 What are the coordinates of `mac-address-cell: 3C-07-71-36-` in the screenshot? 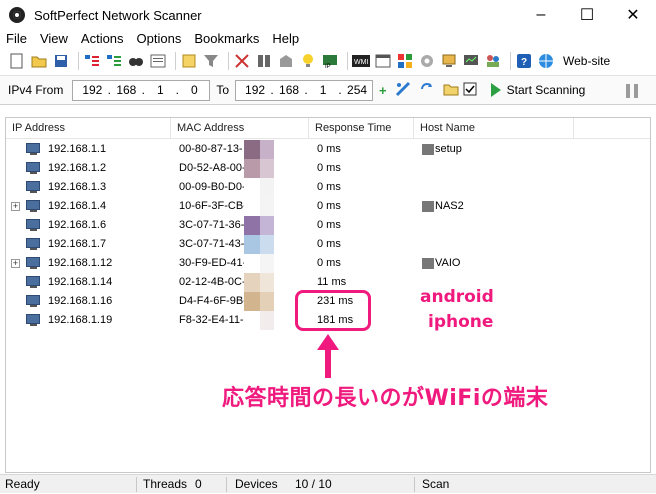 It's located at (212, 225).